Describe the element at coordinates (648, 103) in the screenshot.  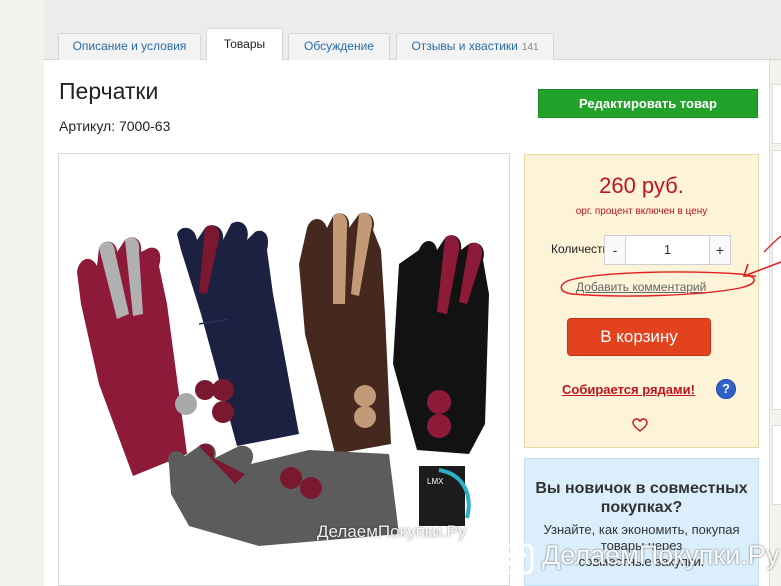
I see `edit-product-button: Редактировать товар` at that location.